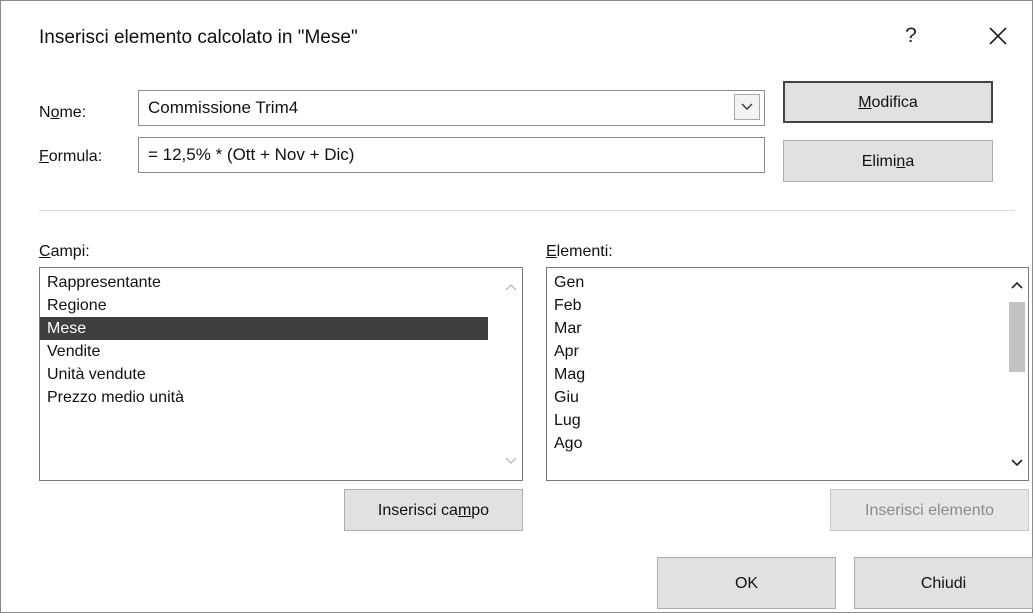  Describe the element at coordinates (787, 305) in the screenshot. I see `list-item: Feb` at that location.